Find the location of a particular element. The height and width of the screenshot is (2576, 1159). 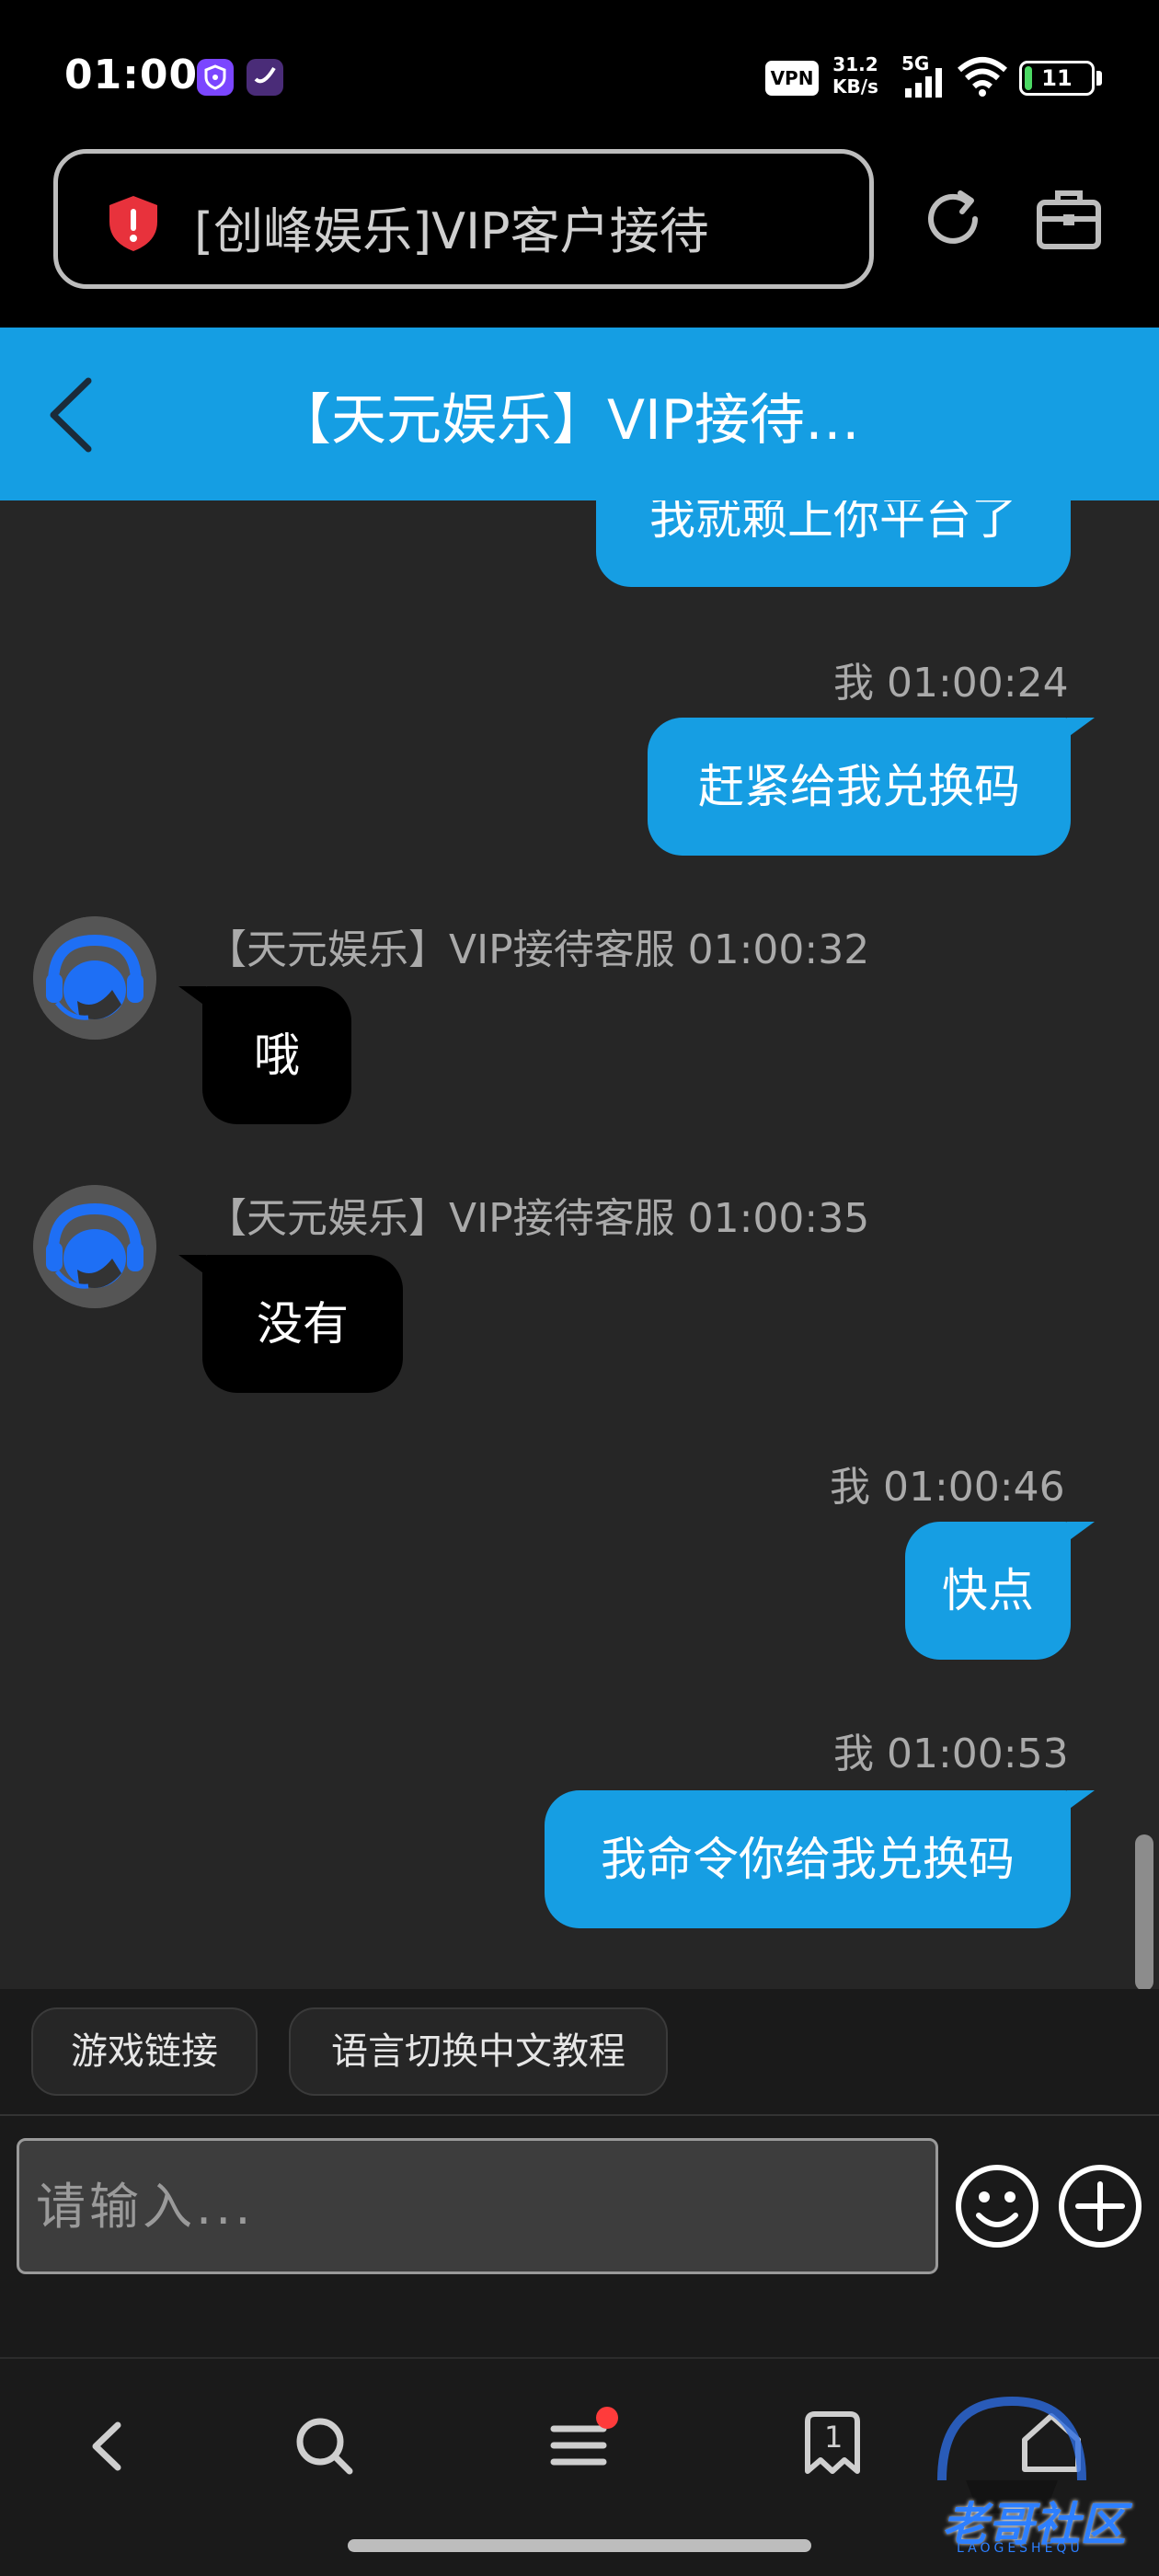

nav-tabs-icon: 1 is located at coordinates (832, 2445).